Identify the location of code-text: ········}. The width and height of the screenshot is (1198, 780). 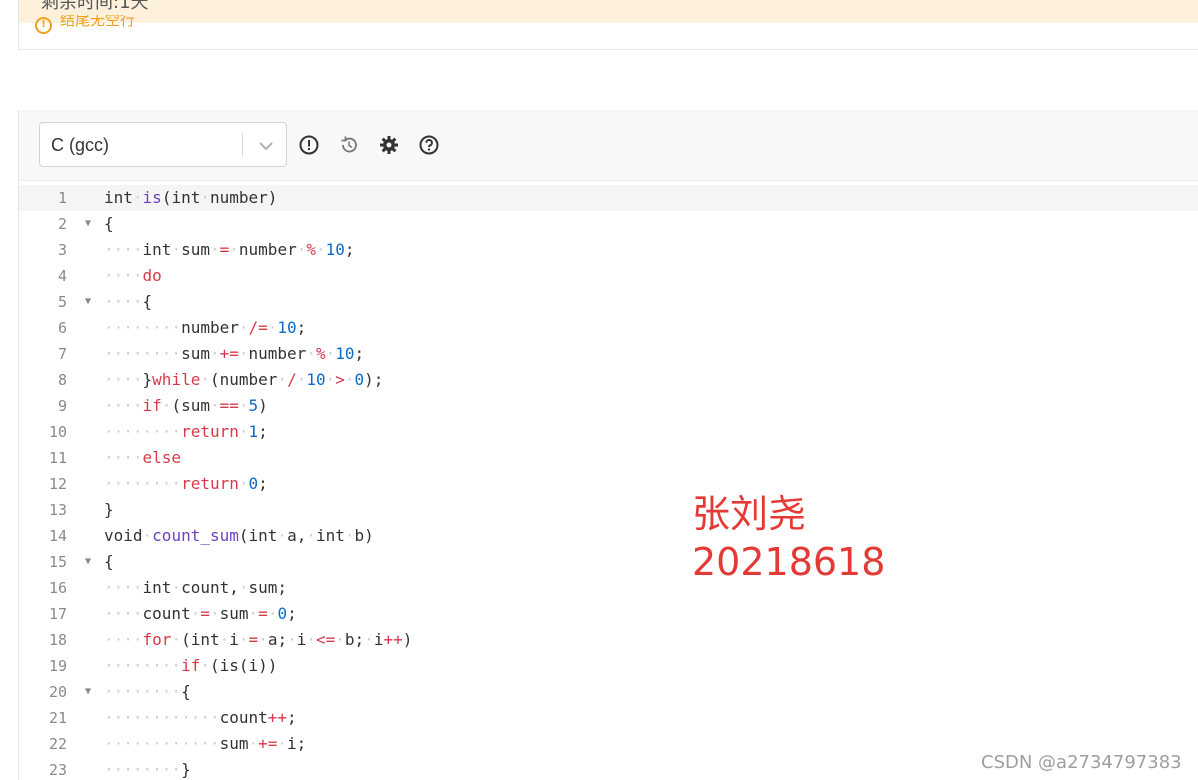
(147, 769).